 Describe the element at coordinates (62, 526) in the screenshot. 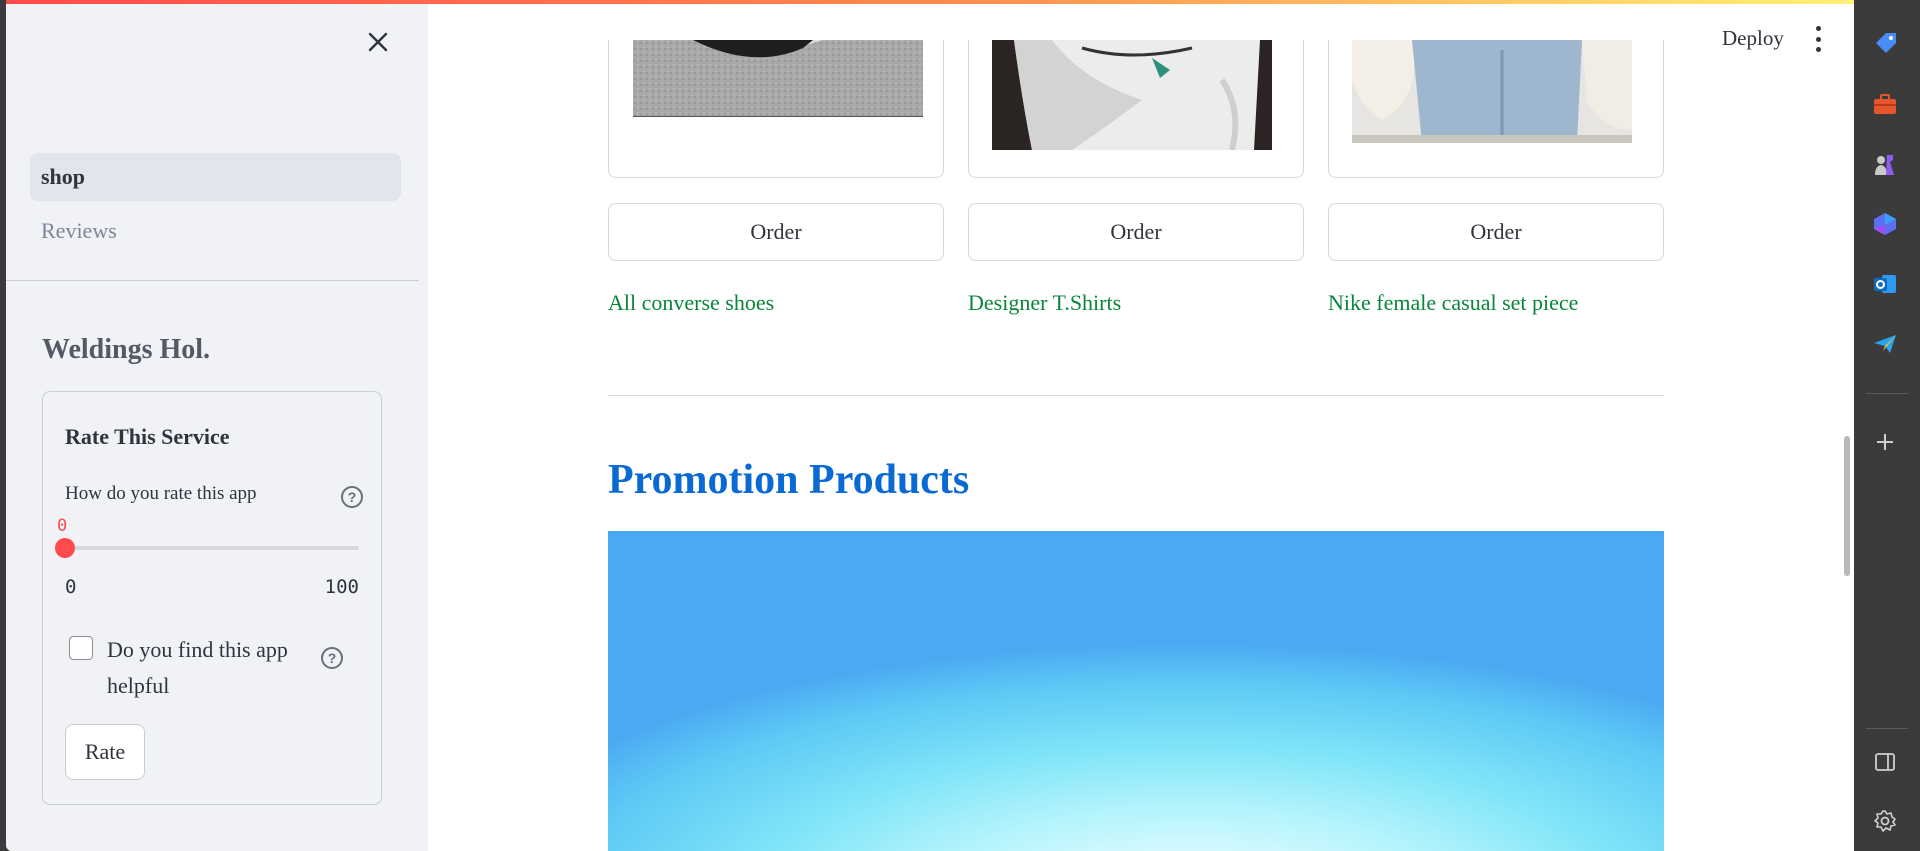

I see `slider-current-value: 0` at that location.